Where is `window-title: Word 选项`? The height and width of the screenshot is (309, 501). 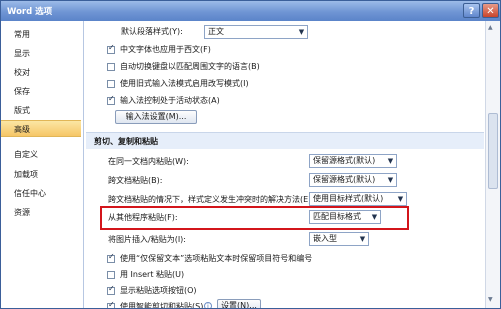 window-title: Word 选项 is located at coordinates (30, 12).